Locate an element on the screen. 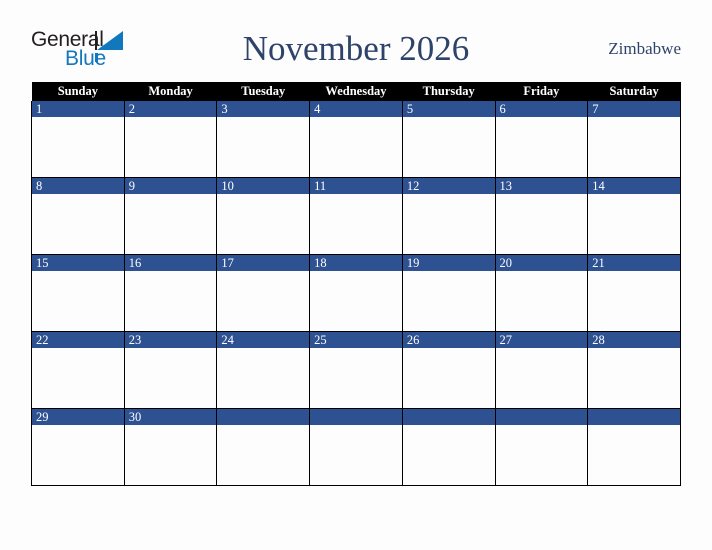 This screenshot has width=712, height=550. calendar-day-cell: 10 is located at coordinates (263, 216).